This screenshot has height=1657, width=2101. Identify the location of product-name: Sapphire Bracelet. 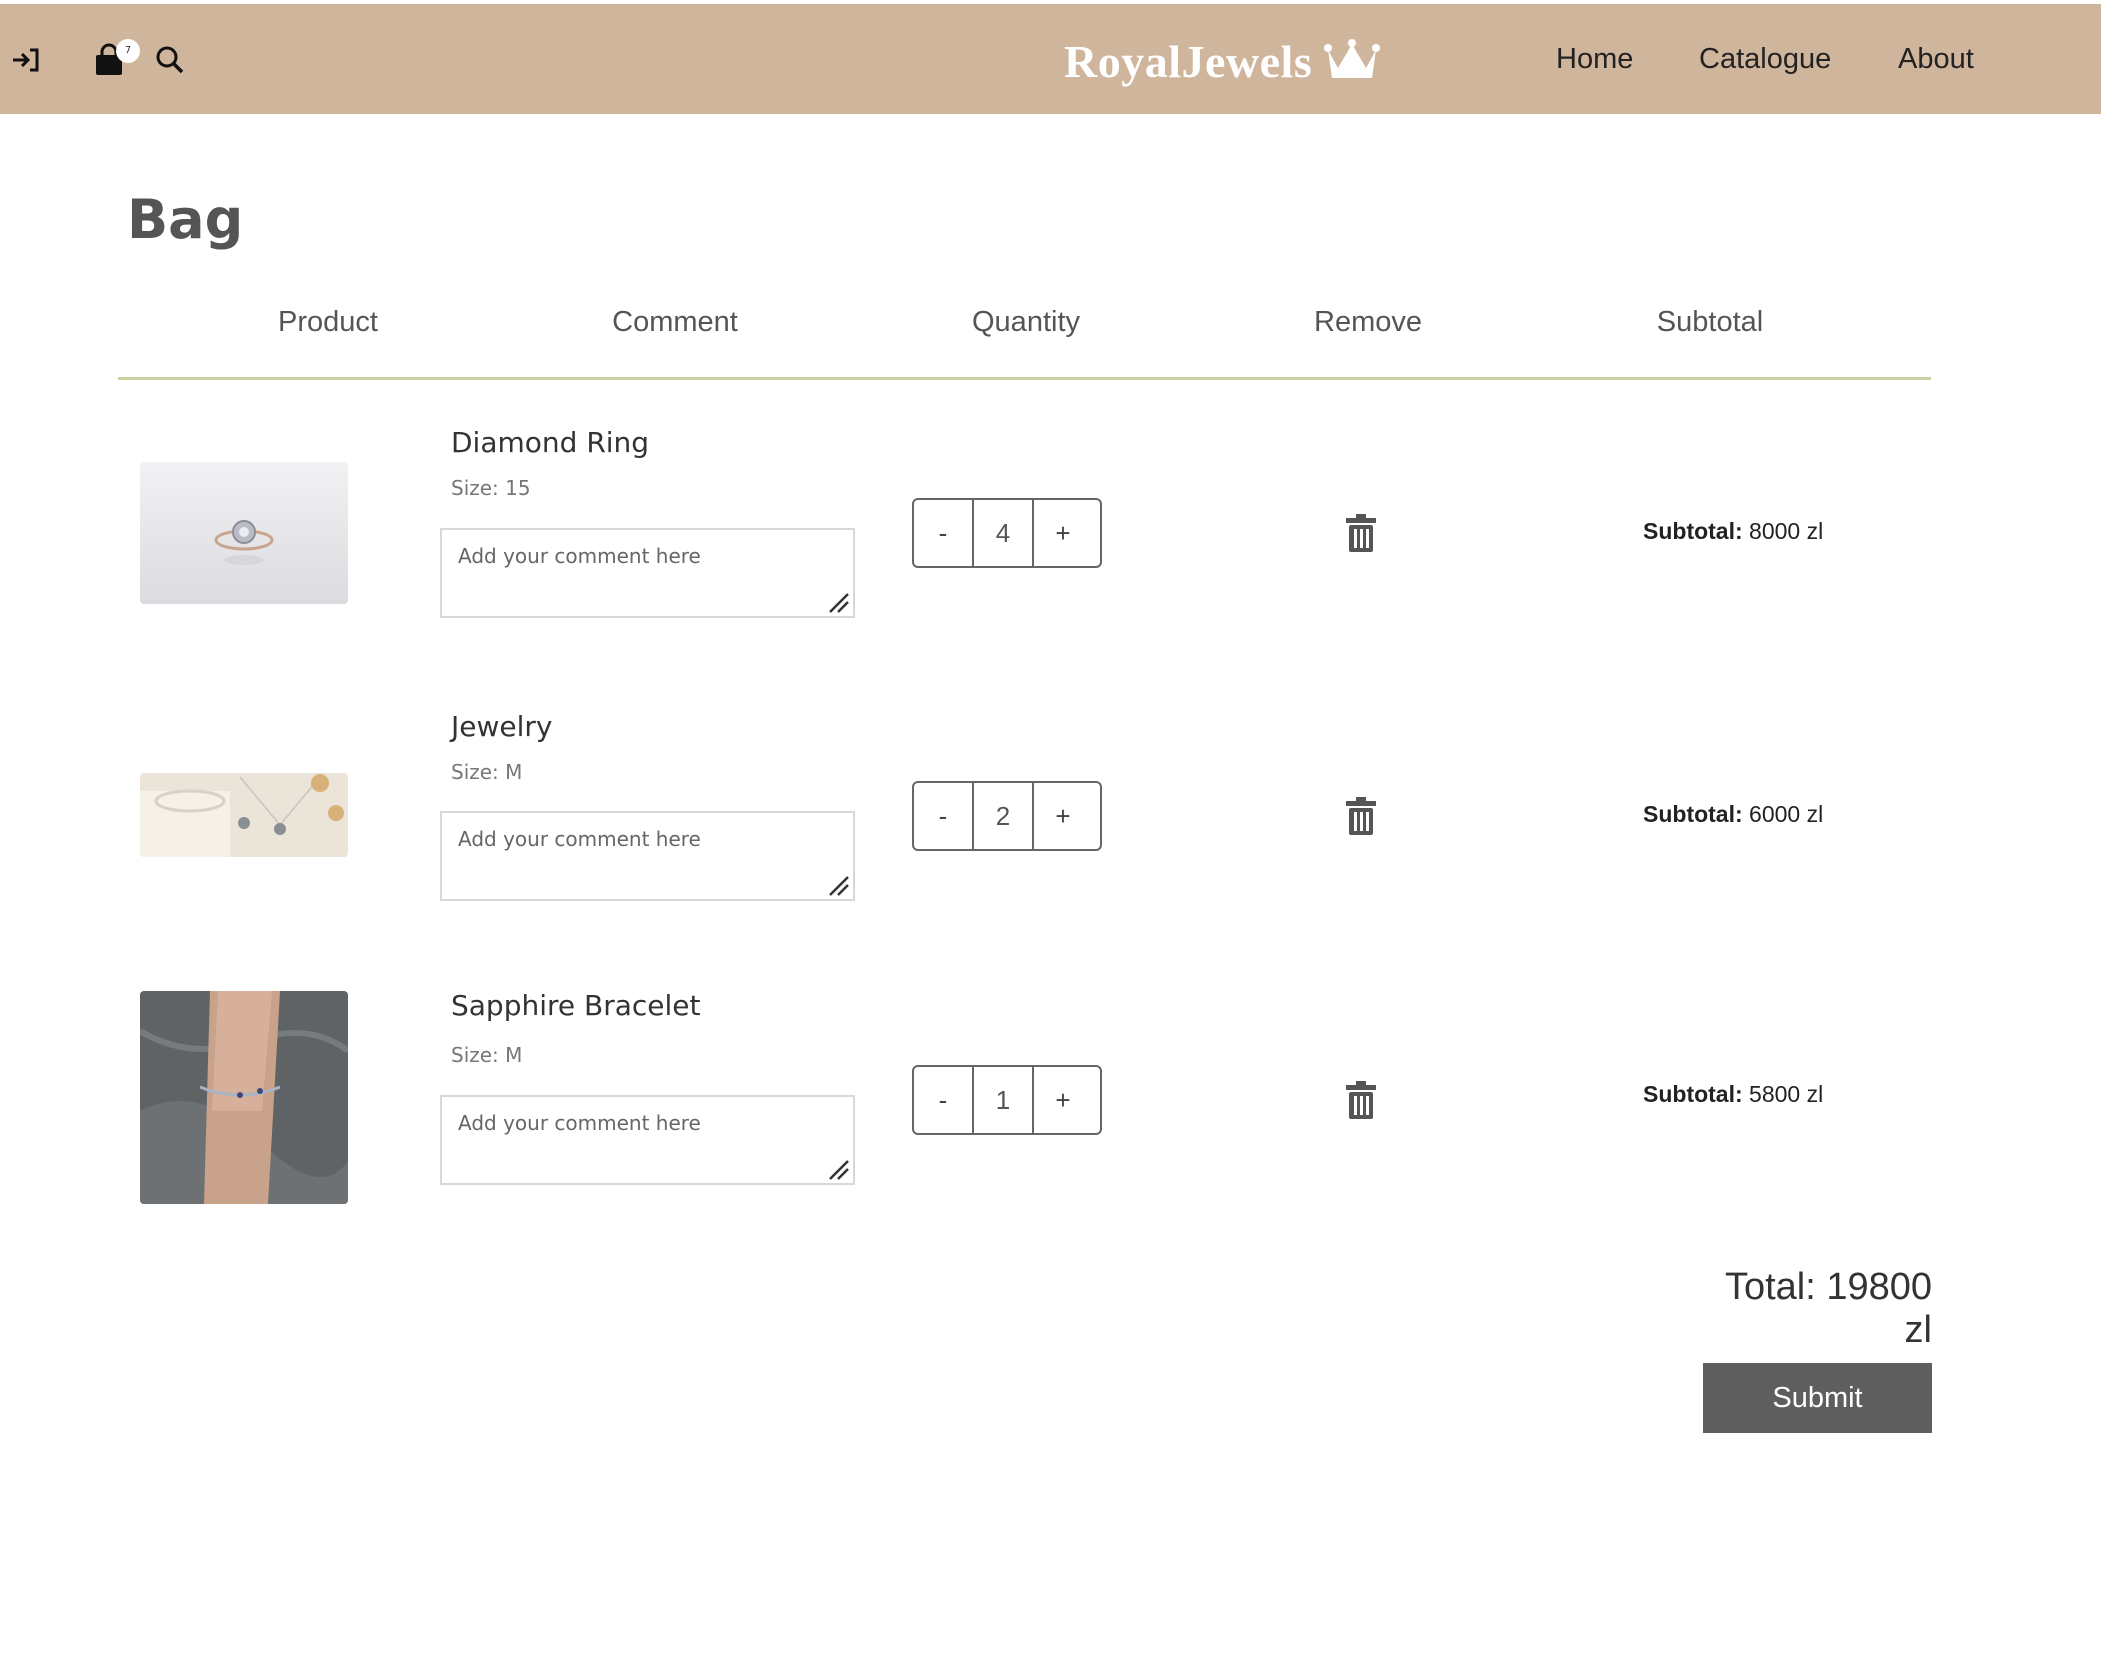
(576, 1005).